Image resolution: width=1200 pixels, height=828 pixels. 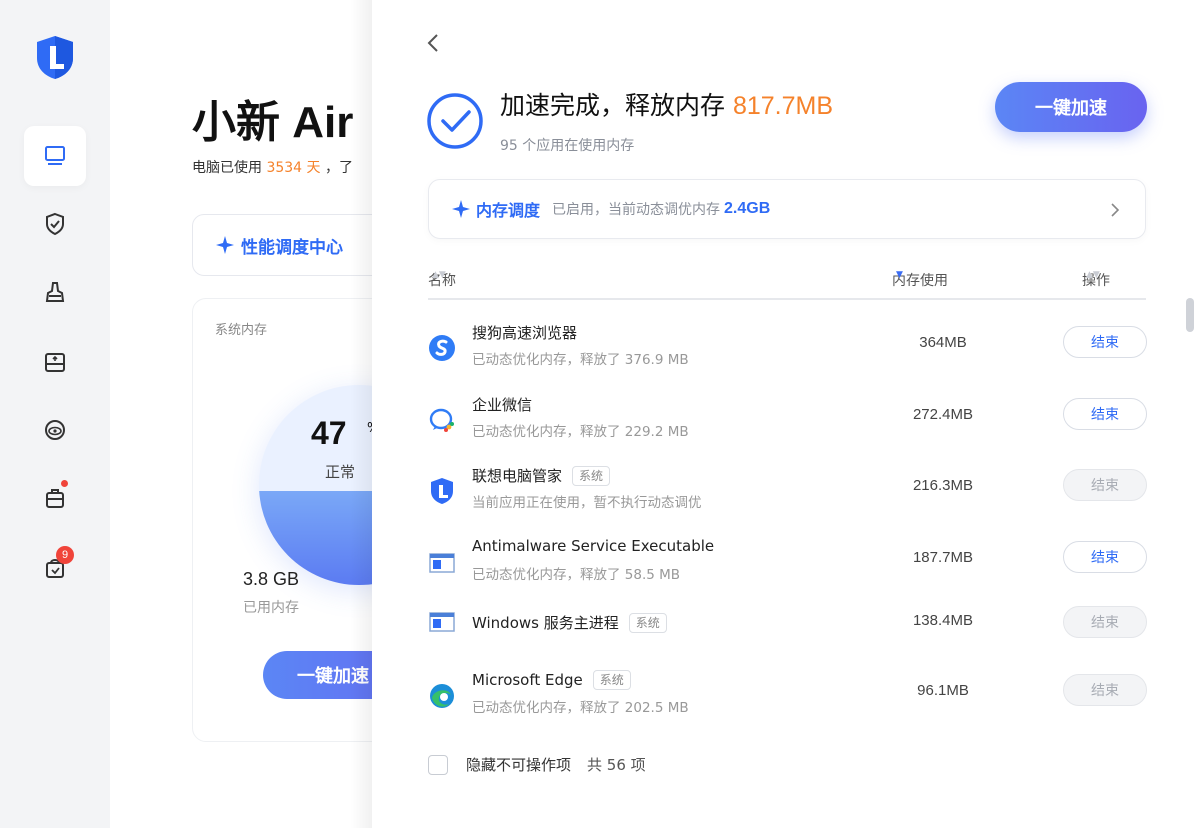 I want to click on usage-suffix: ，了, so click(x=339, y=168).